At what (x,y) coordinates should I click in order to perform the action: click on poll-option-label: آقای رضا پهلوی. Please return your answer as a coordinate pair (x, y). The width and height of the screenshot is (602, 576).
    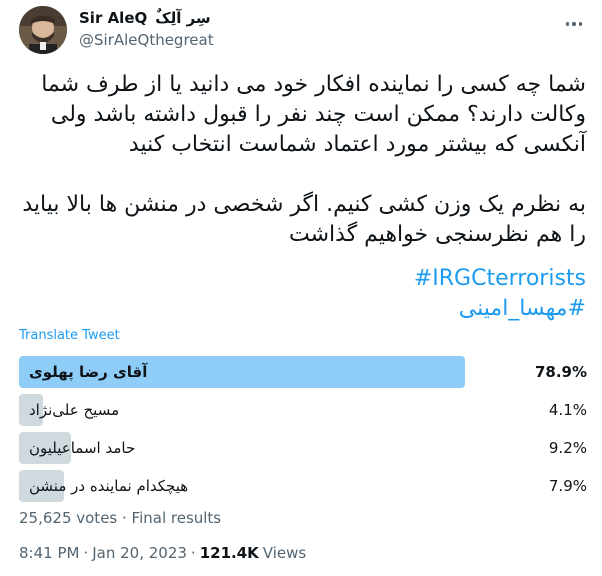
    Looking at the image, I should click on (88, 372).